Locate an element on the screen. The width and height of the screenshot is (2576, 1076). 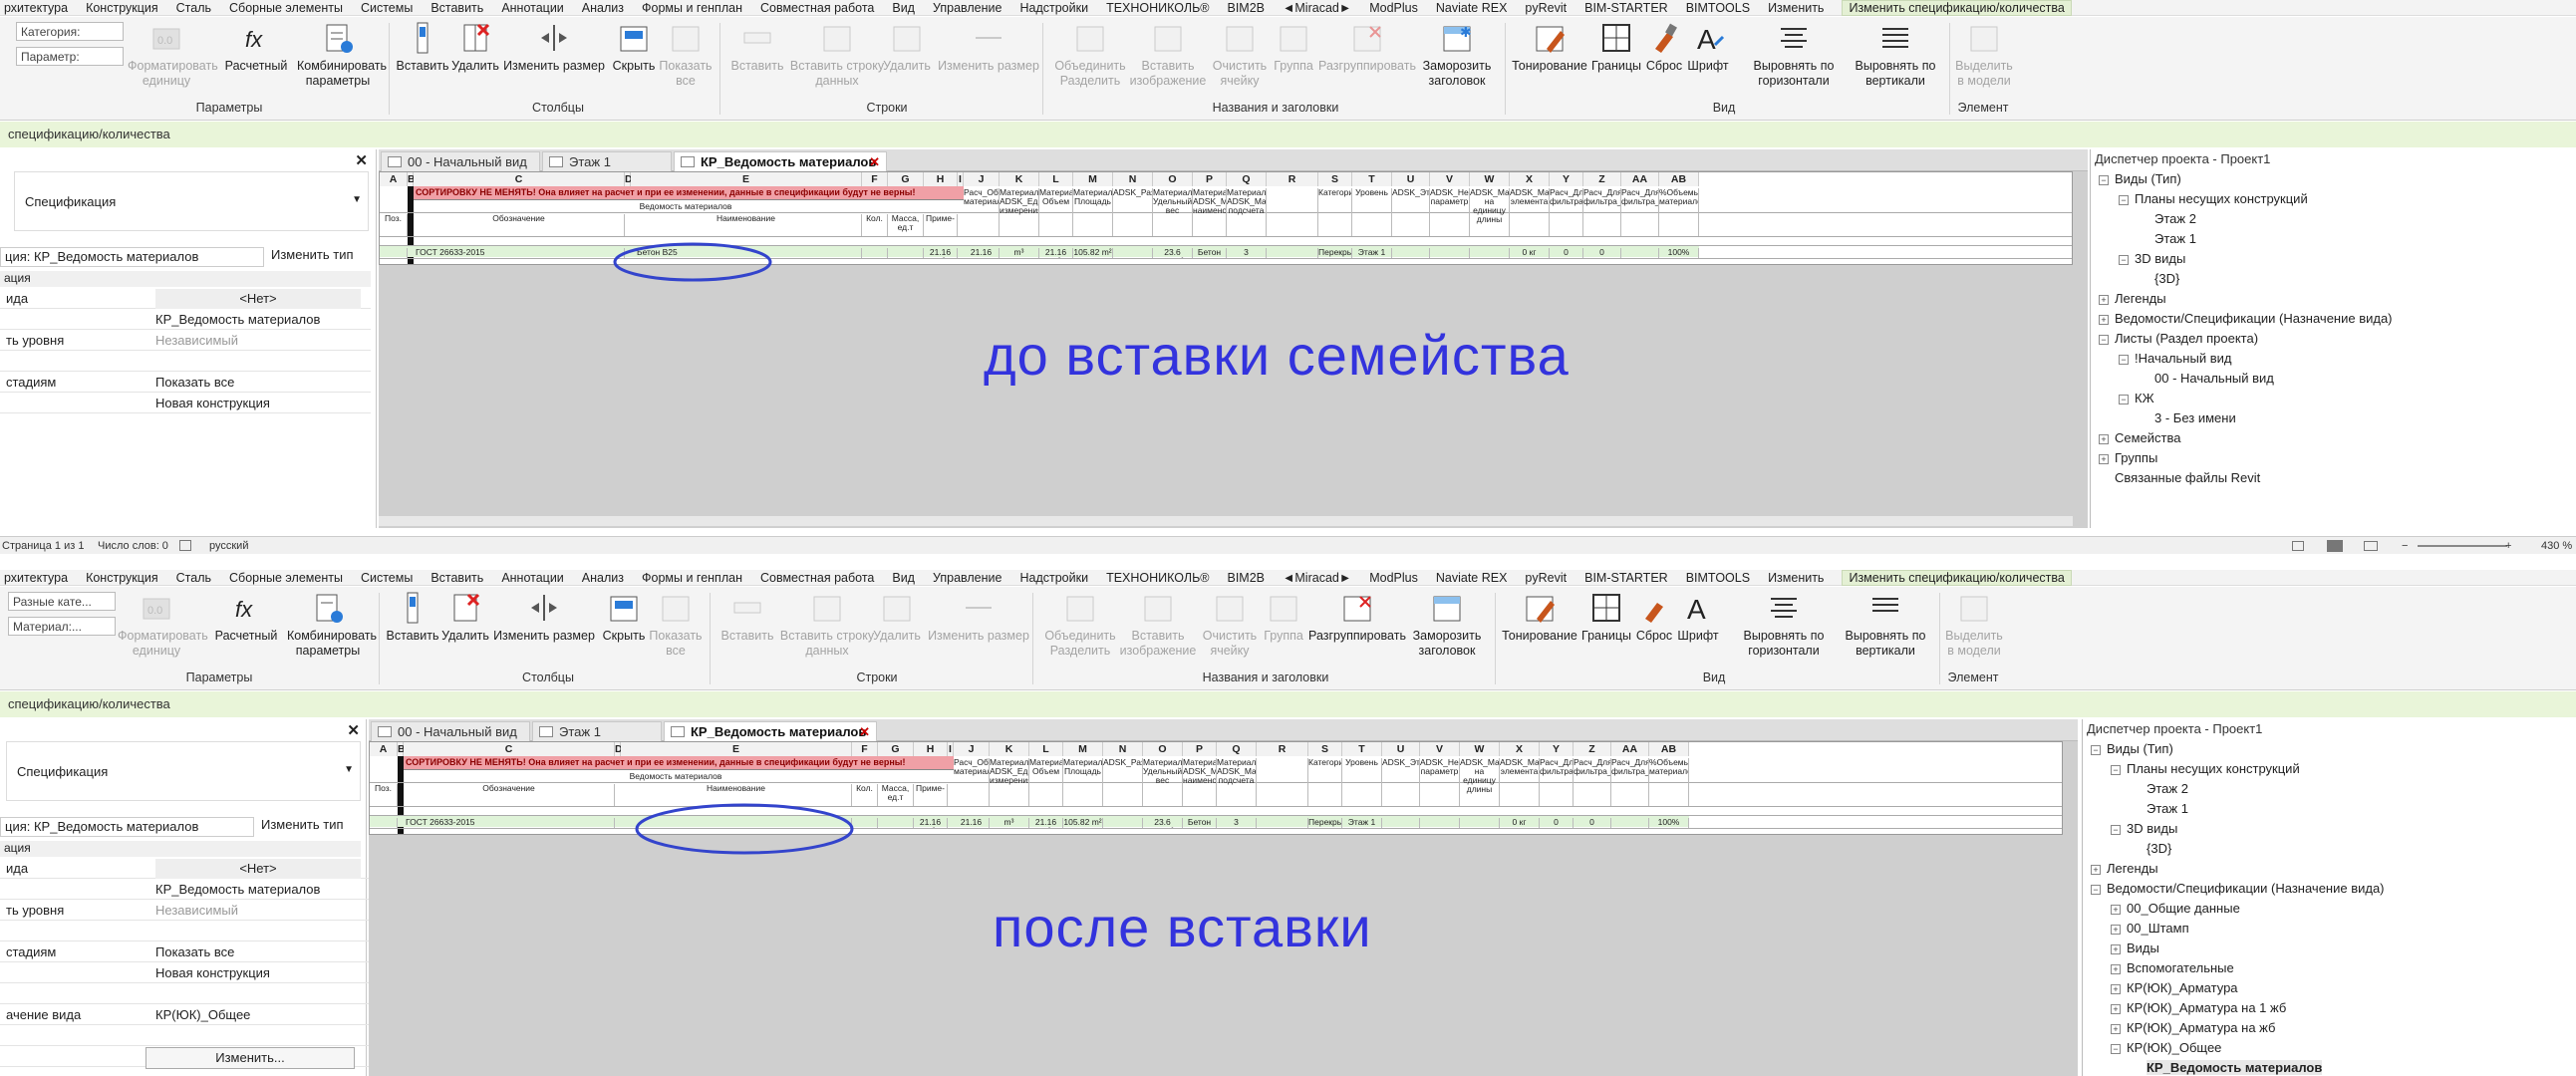
column-header: ADSK_Этаж is located at coordinates (1411, 212).